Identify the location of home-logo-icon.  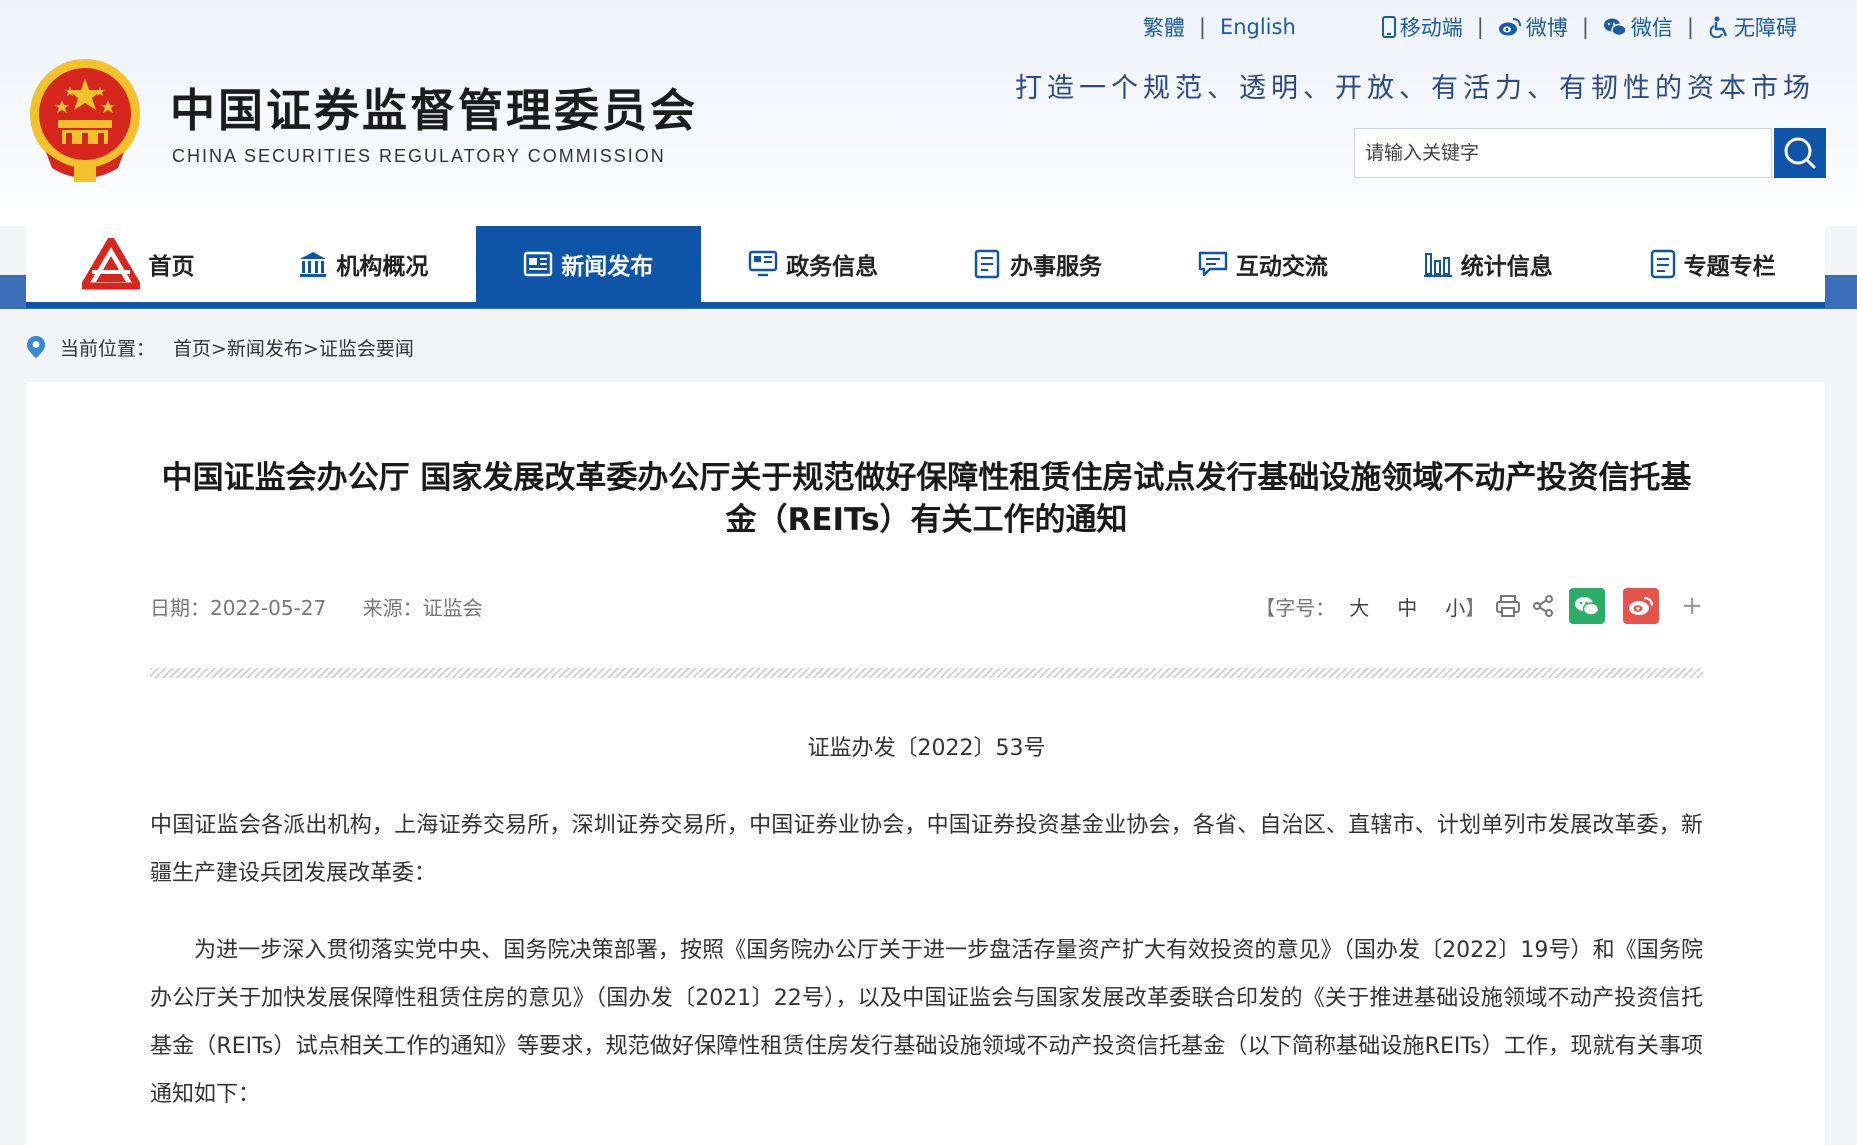
(111, 264).